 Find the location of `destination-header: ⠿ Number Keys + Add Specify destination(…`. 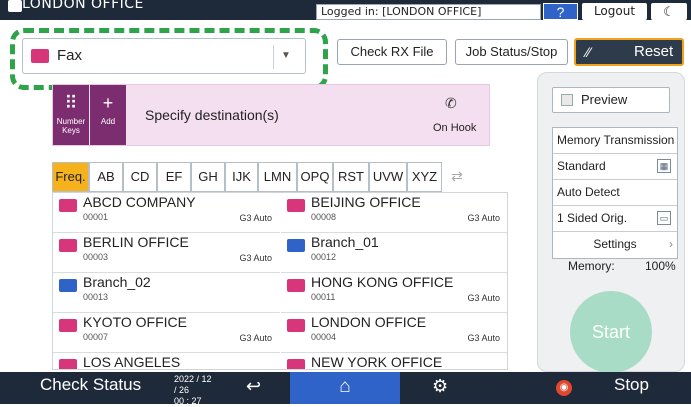

destination-header: ⠿ Number Keys + Add Specify destination(… is located at coordinates (271, 115).